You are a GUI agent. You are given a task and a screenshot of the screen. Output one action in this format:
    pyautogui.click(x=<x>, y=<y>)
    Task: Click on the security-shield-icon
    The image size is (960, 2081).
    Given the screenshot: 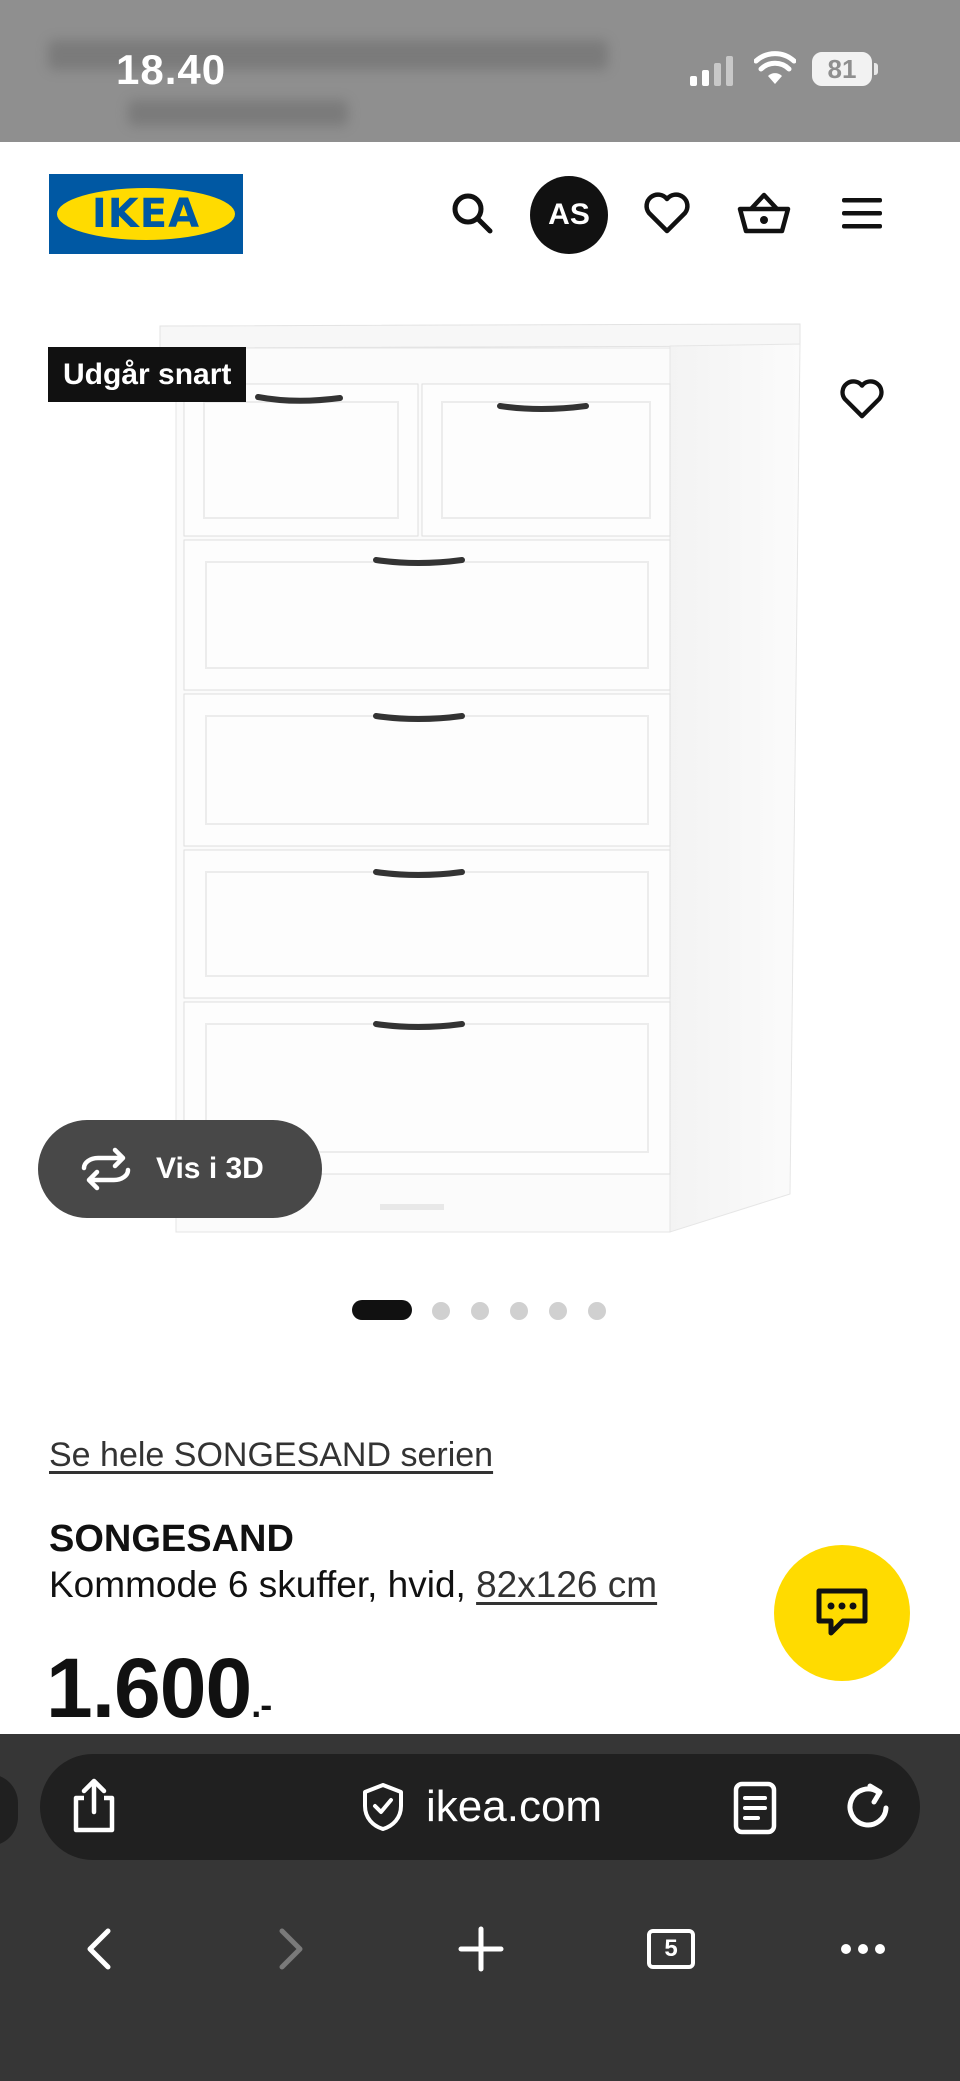 What is the action you would take?
    pyautogui.click(x=383, y=1807)
    